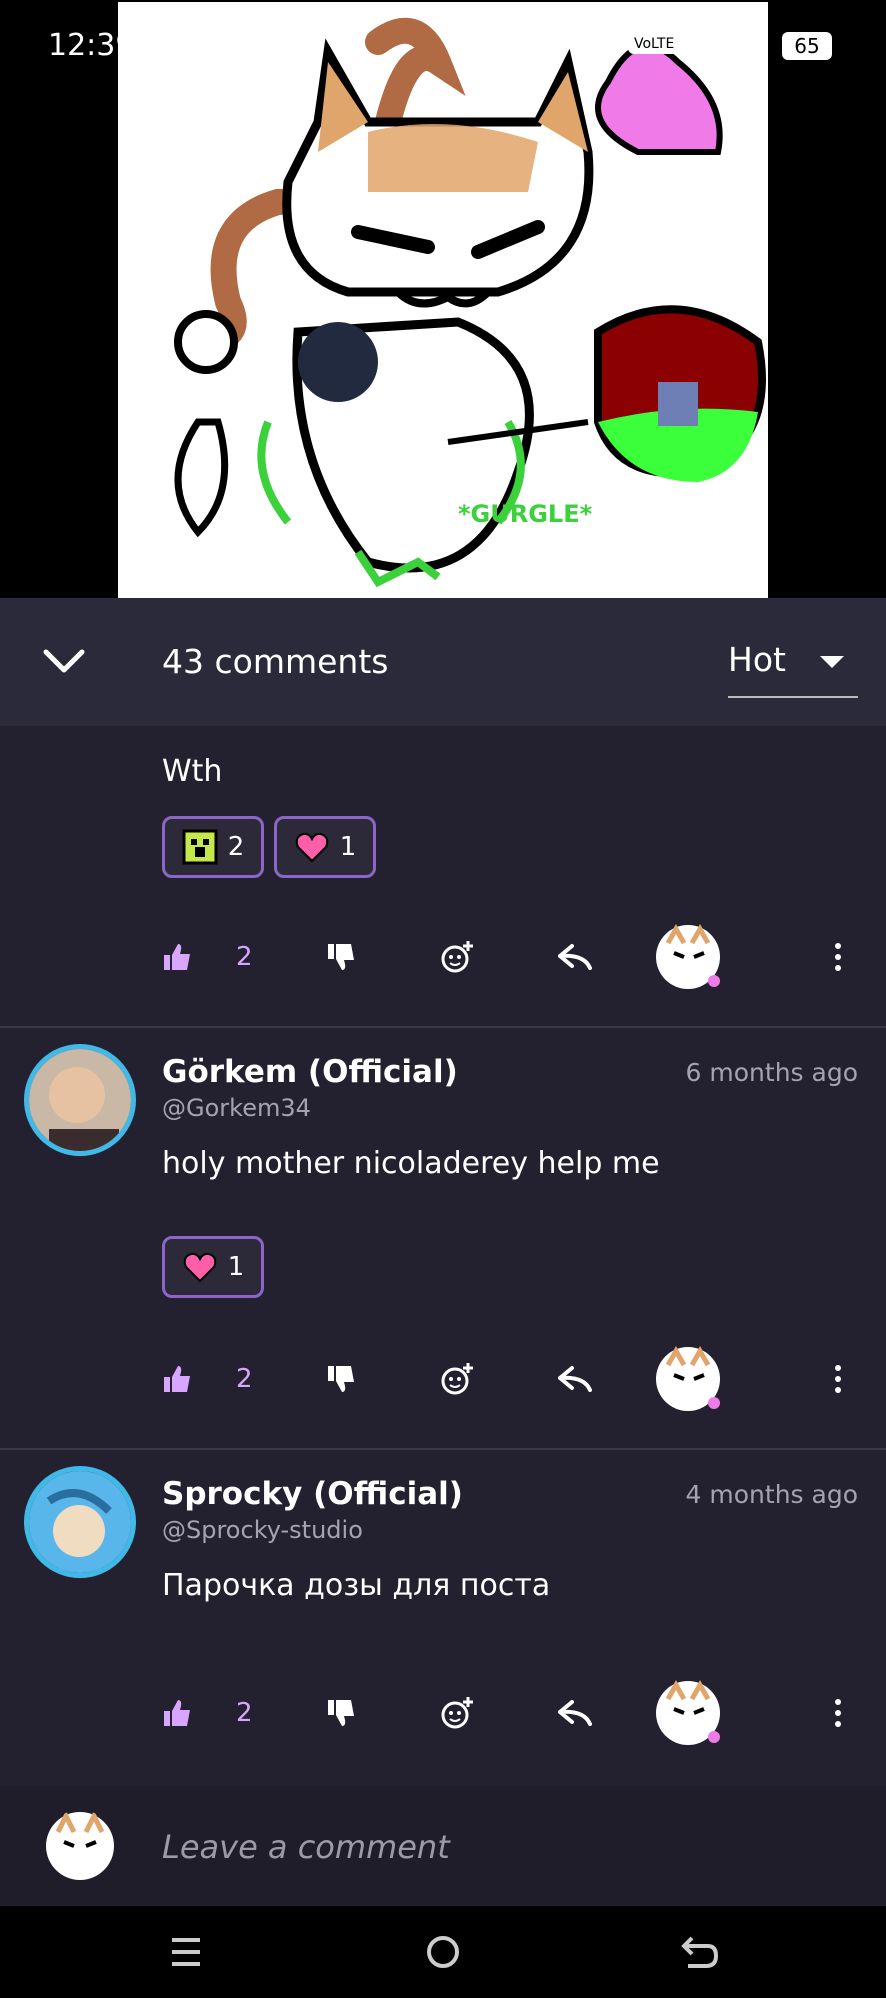  What do you see at coordinates (356, 1585) in the screenshot?
I see `comment-text: Парочка дозы для поста` at bounding box center [356, 1585].